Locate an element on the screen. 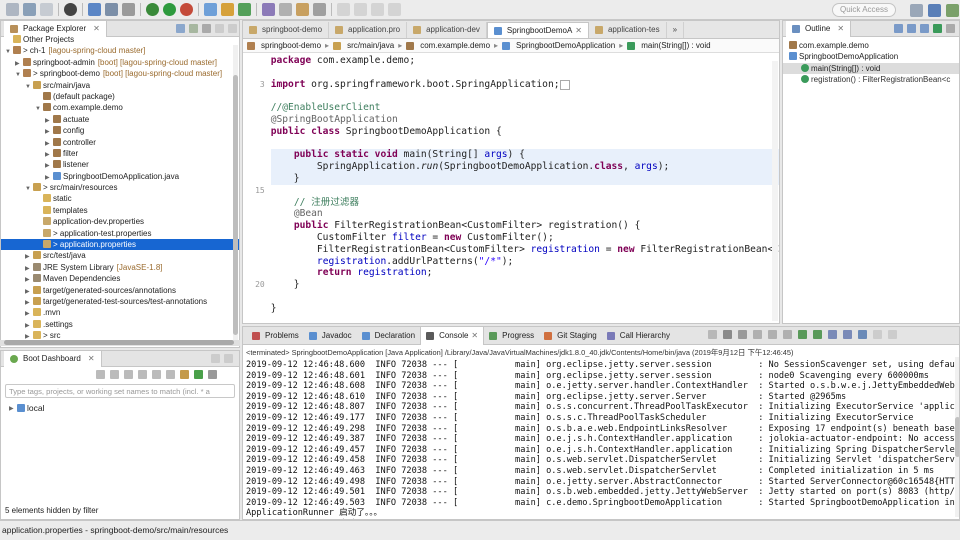 This screenshot has height=540, width=960. show-on-error-icon is located at coordinates (817, 334).